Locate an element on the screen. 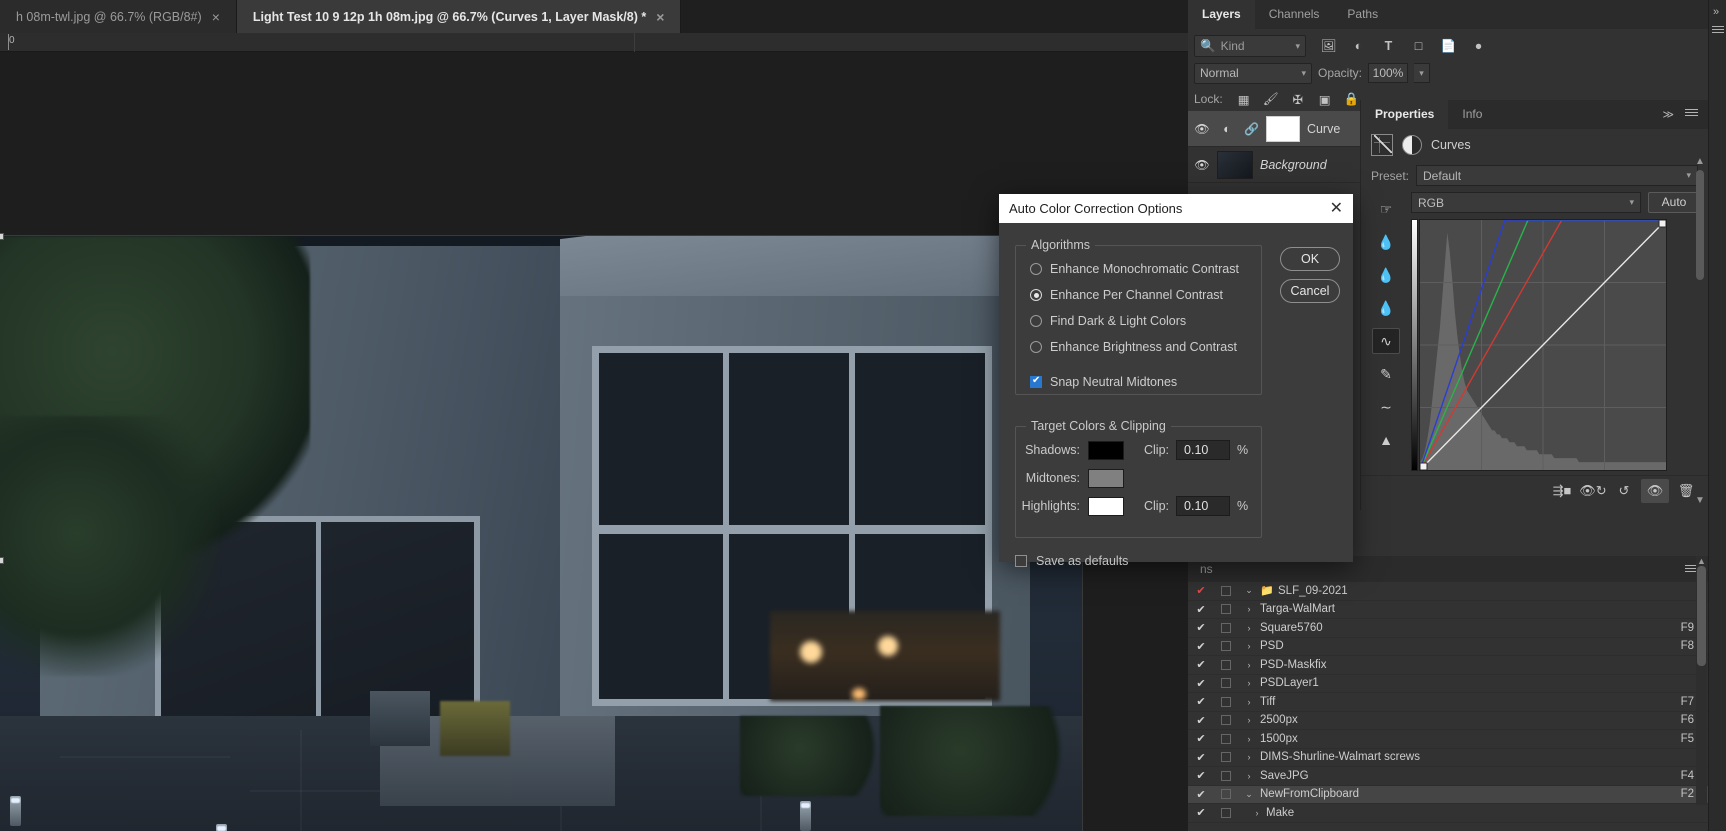  preview-toggle-icon: 👁↻ is located at coordinates (1593, 491).